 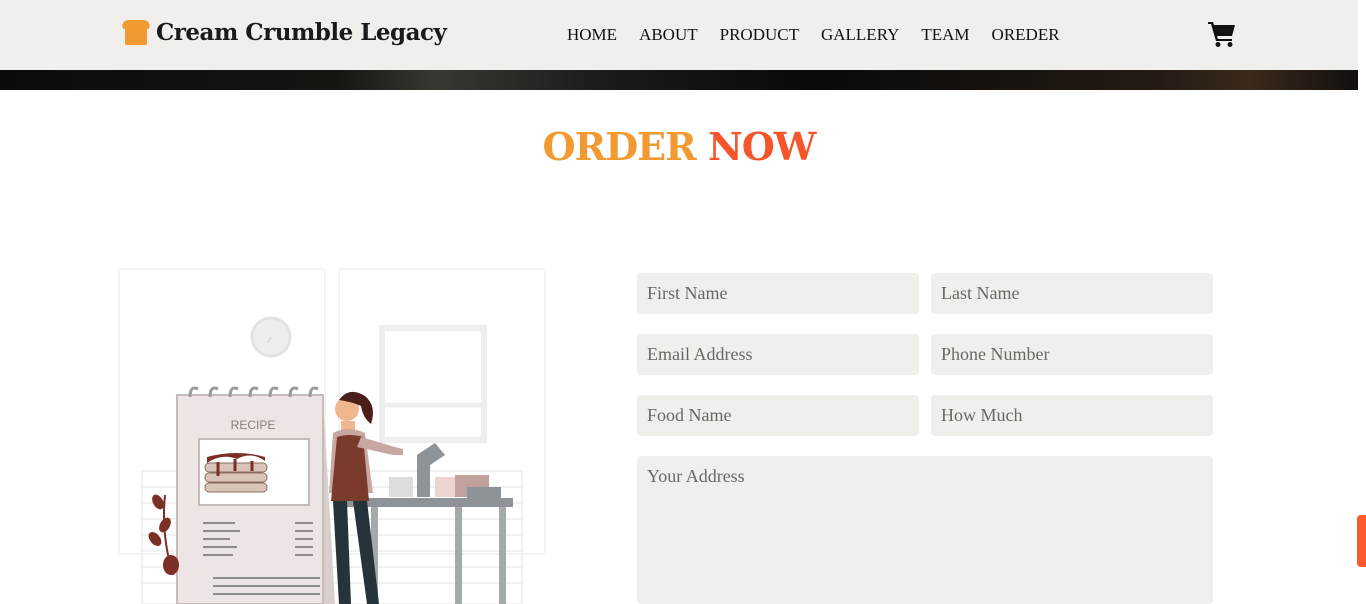 I want to click on nav-gallery: GALLERY, so click(x=860, y=35).